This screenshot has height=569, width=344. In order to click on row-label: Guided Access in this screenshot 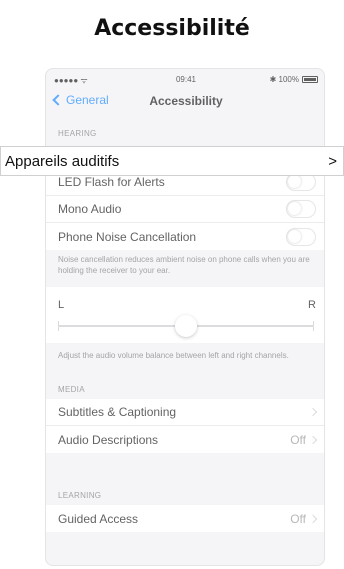, I will do `click(98, 518)`.